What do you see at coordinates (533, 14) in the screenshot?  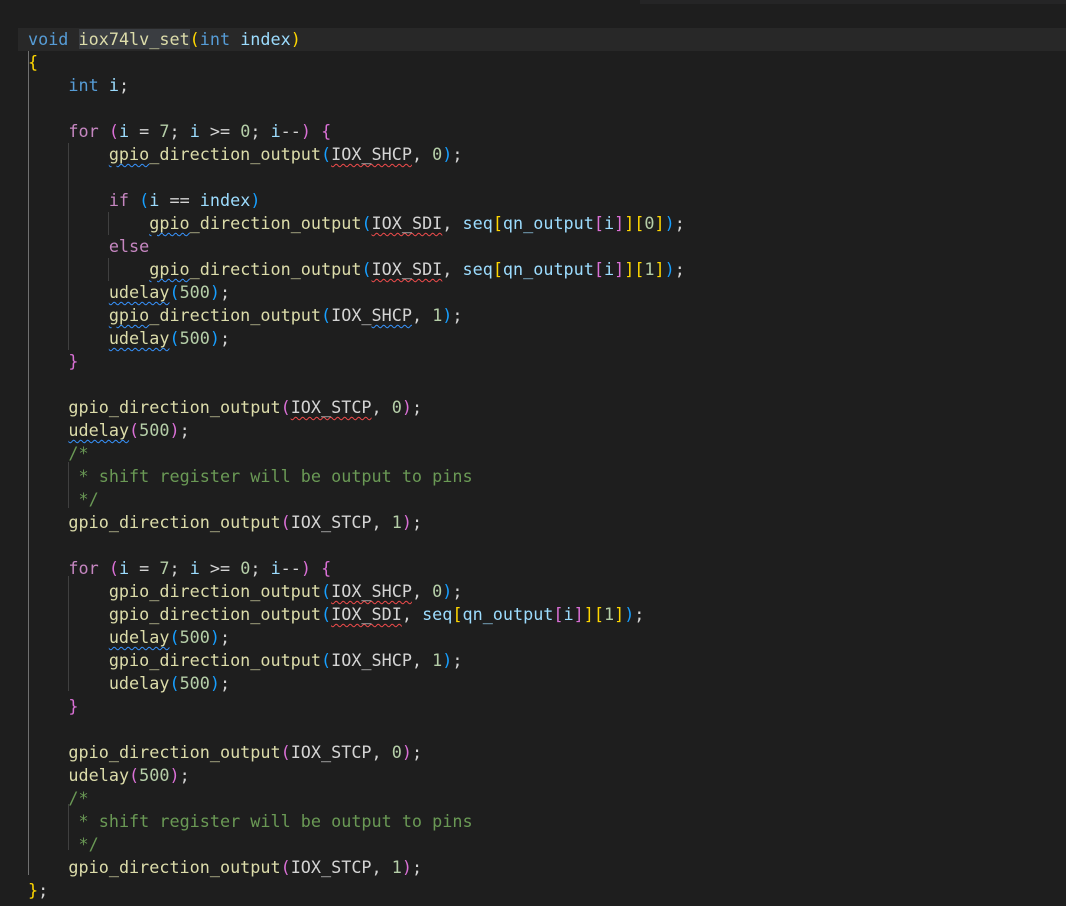 I see `editor-top-strip` at bounding box center [533, 14].